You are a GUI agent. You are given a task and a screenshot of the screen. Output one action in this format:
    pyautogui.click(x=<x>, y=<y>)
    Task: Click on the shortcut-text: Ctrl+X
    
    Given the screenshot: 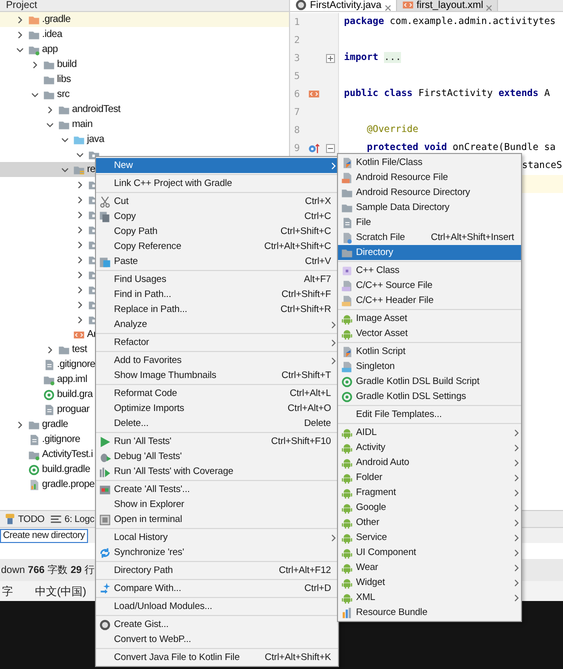 What is the action you would take?
    pyautogui.click(x=318, y=201)
    